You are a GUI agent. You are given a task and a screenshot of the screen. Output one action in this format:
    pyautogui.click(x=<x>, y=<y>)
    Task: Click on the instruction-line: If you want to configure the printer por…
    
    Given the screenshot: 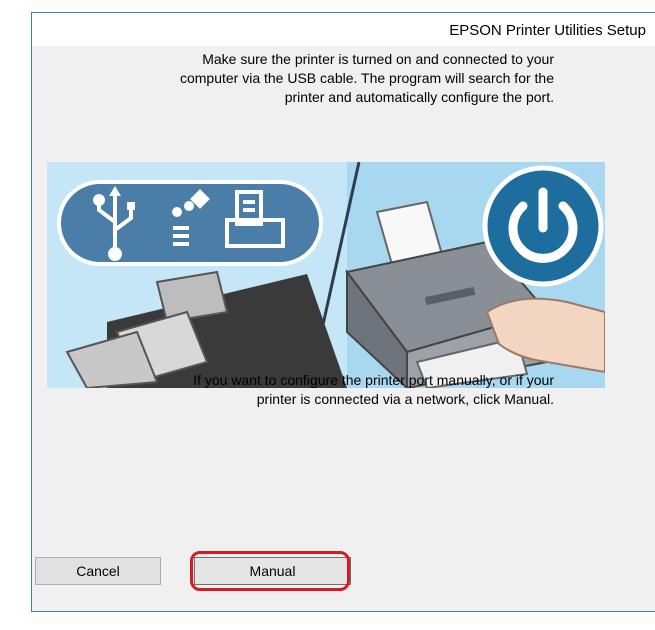 What is the action you would take?
    pyautogui.click(x=373, y=380)
    